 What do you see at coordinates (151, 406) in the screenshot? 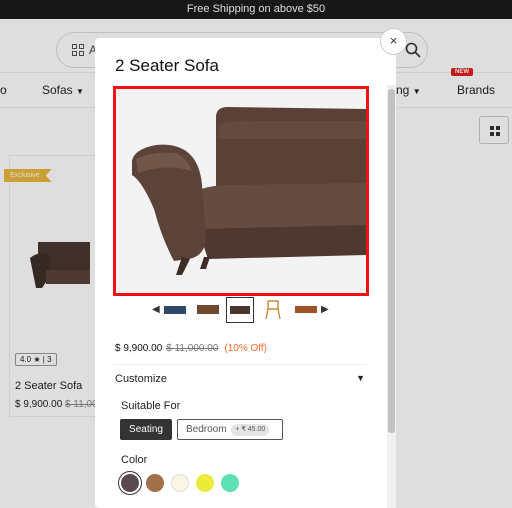
I see `suitable-for-label: Suitable For` at bounding box center [151, 406].